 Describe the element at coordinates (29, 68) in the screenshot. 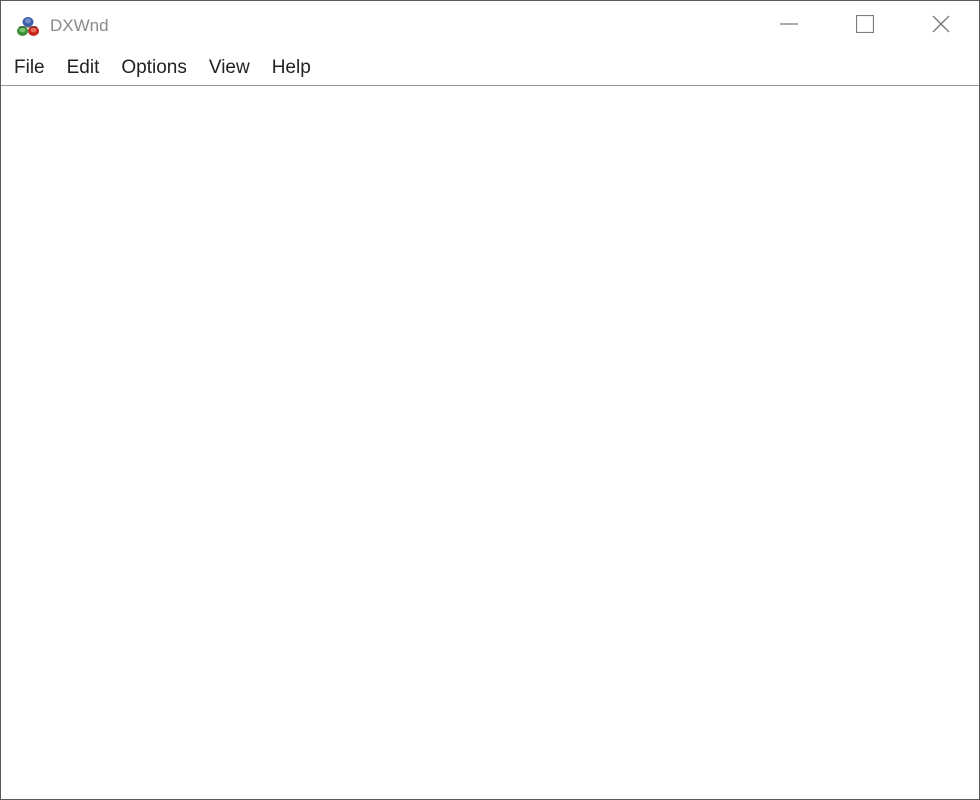

I see `menu-file: File` at that location.